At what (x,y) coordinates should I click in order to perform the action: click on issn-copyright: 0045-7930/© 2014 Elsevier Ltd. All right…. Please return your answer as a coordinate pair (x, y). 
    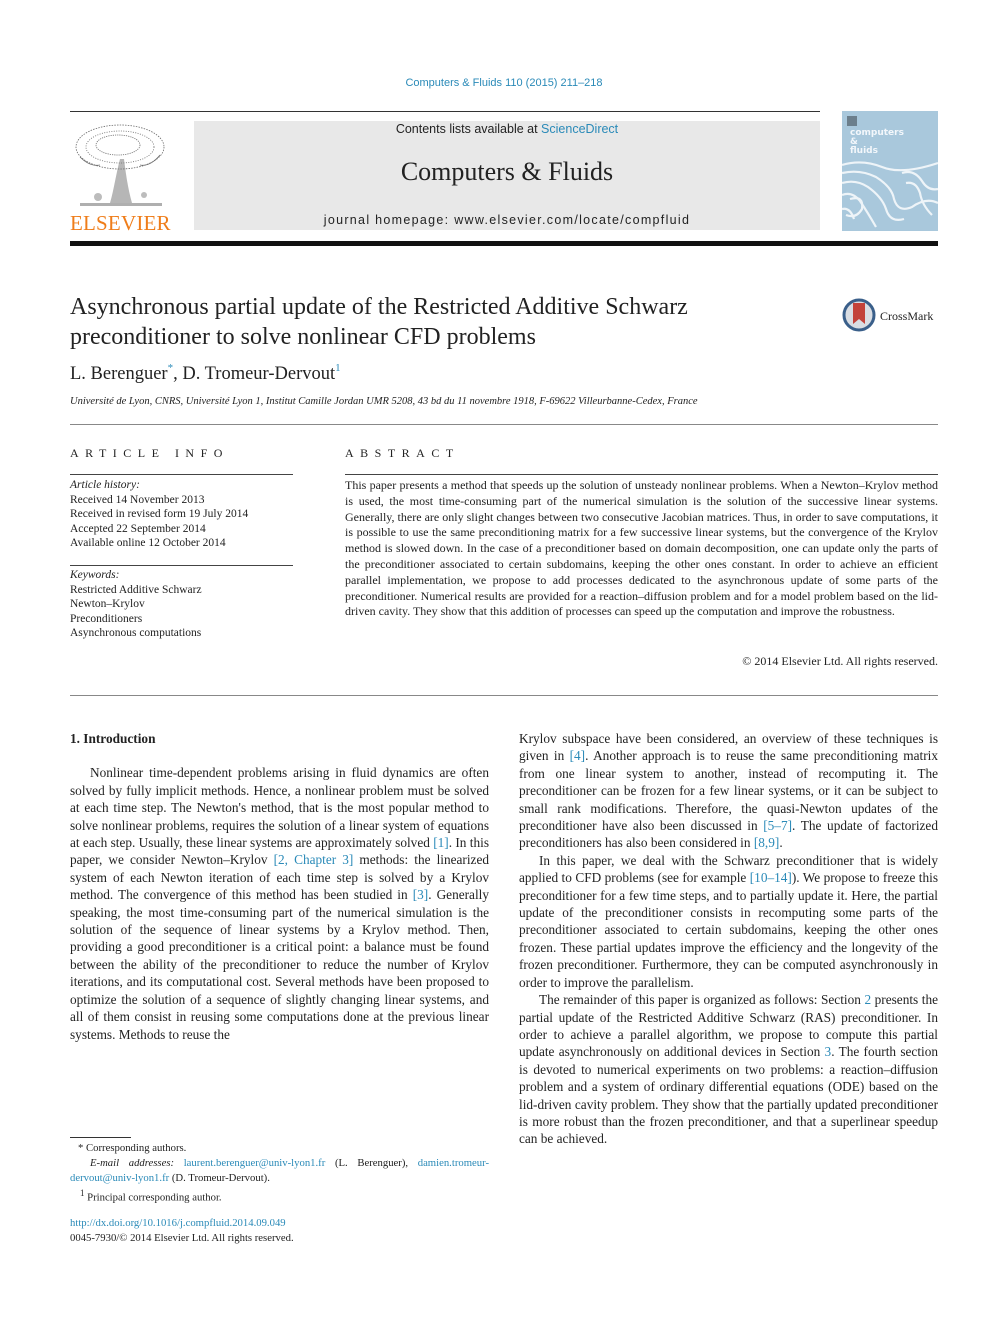
    Looking at the image, I should click on (182, 1238).